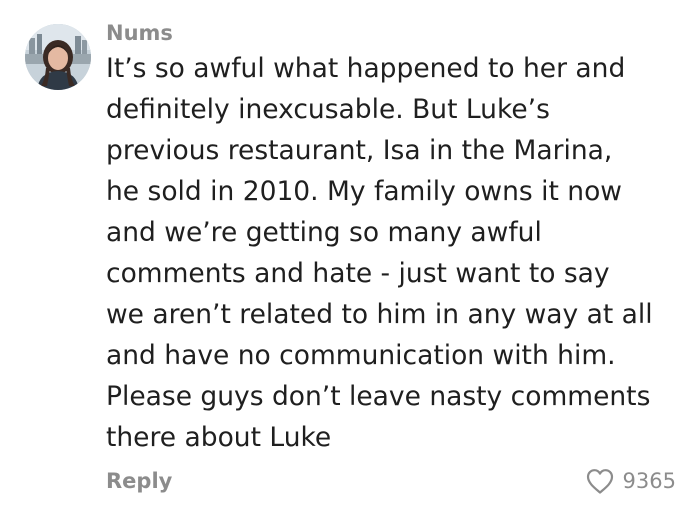  What do you see at coordinates (219, 437) in the screenshot?
I see `comment-line: there about Luke` at bounding box center [219, 437].